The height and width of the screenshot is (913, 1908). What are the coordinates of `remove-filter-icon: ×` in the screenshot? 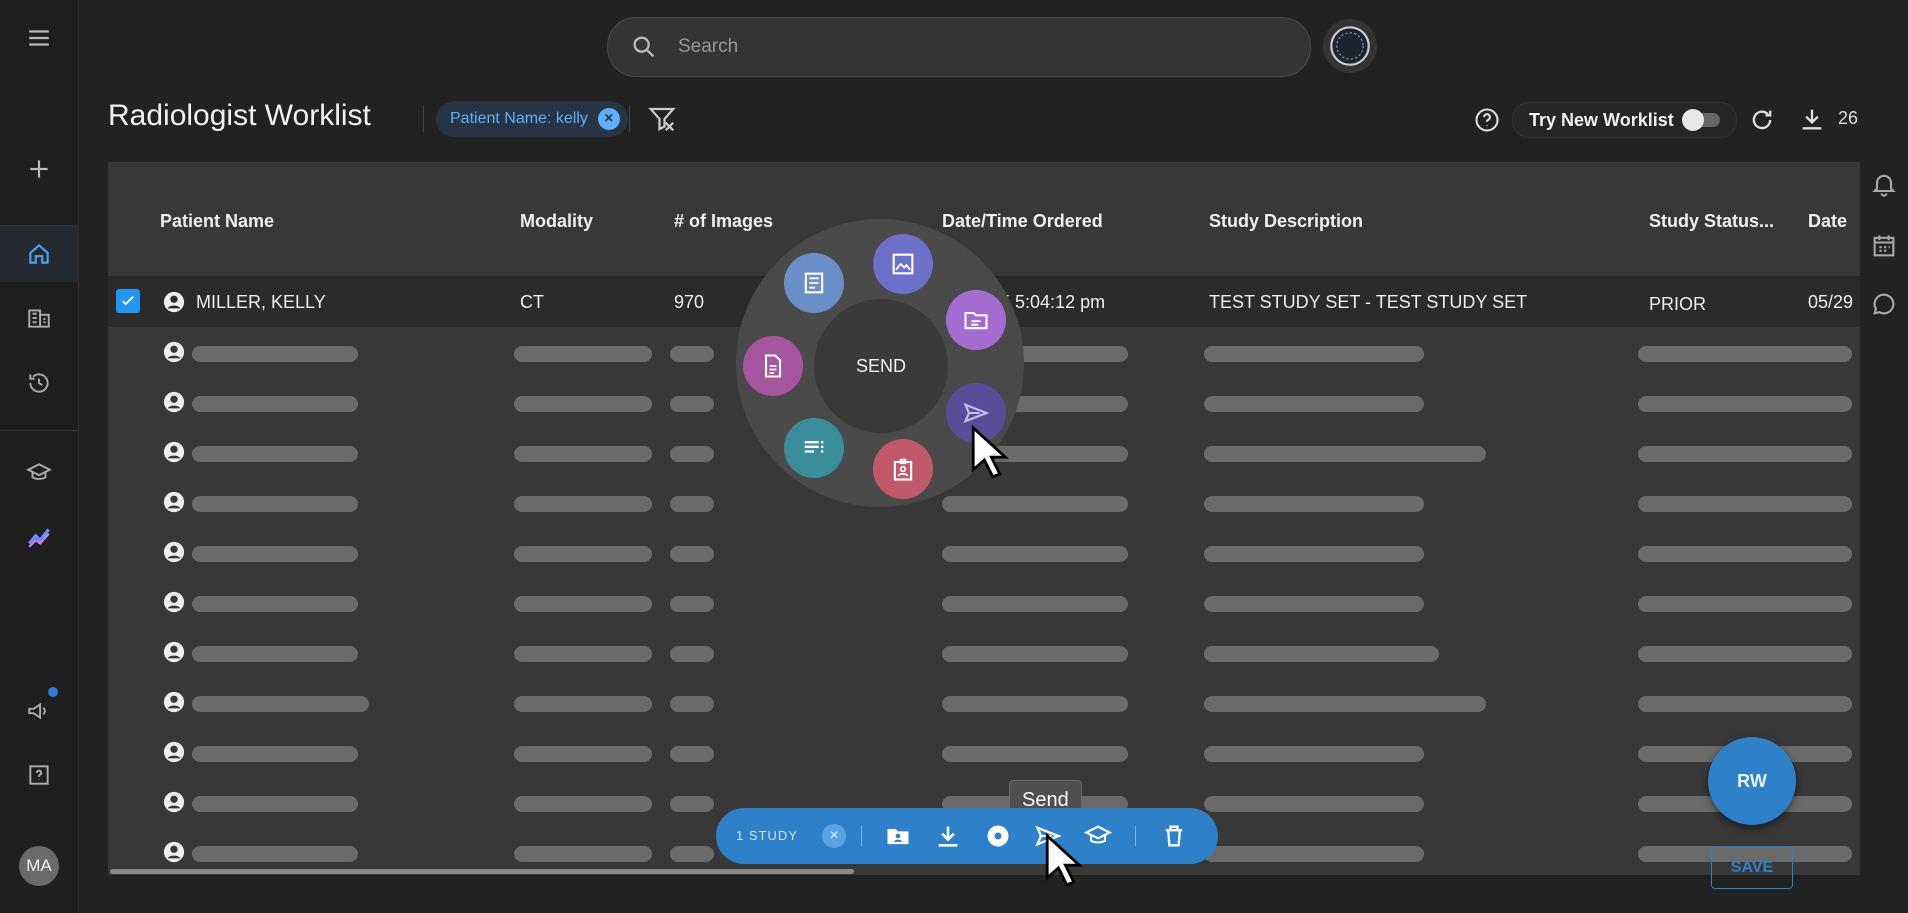 It's located at (608, 119).